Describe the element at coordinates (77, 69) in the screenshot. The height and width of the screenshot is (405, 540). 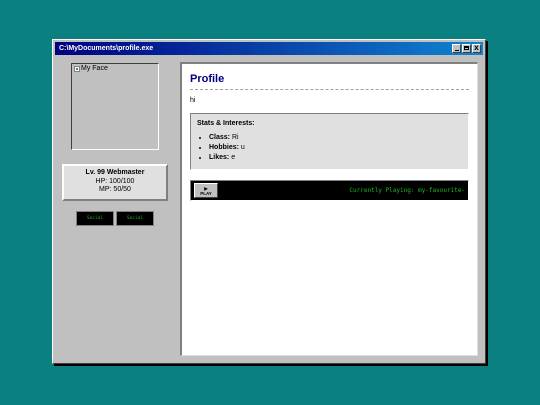
I see `broken-image-icon` at that location.